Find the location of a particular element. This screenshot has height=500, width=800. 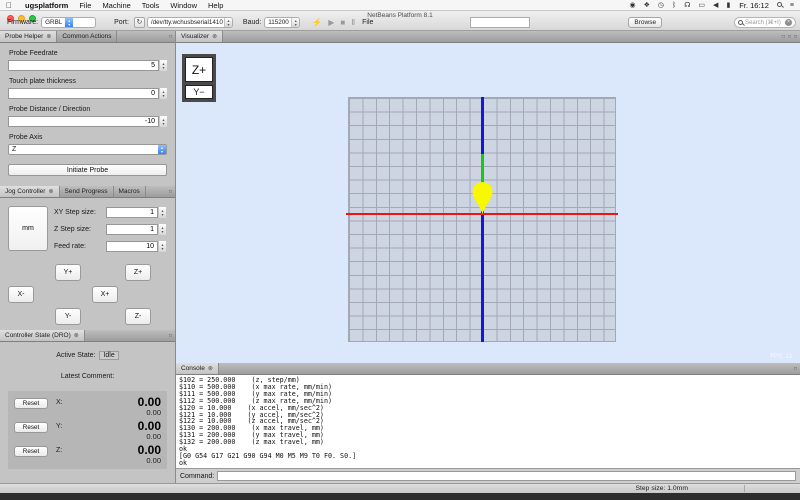

x-machine-position: 0.00 is located at coordinates (153, 412).